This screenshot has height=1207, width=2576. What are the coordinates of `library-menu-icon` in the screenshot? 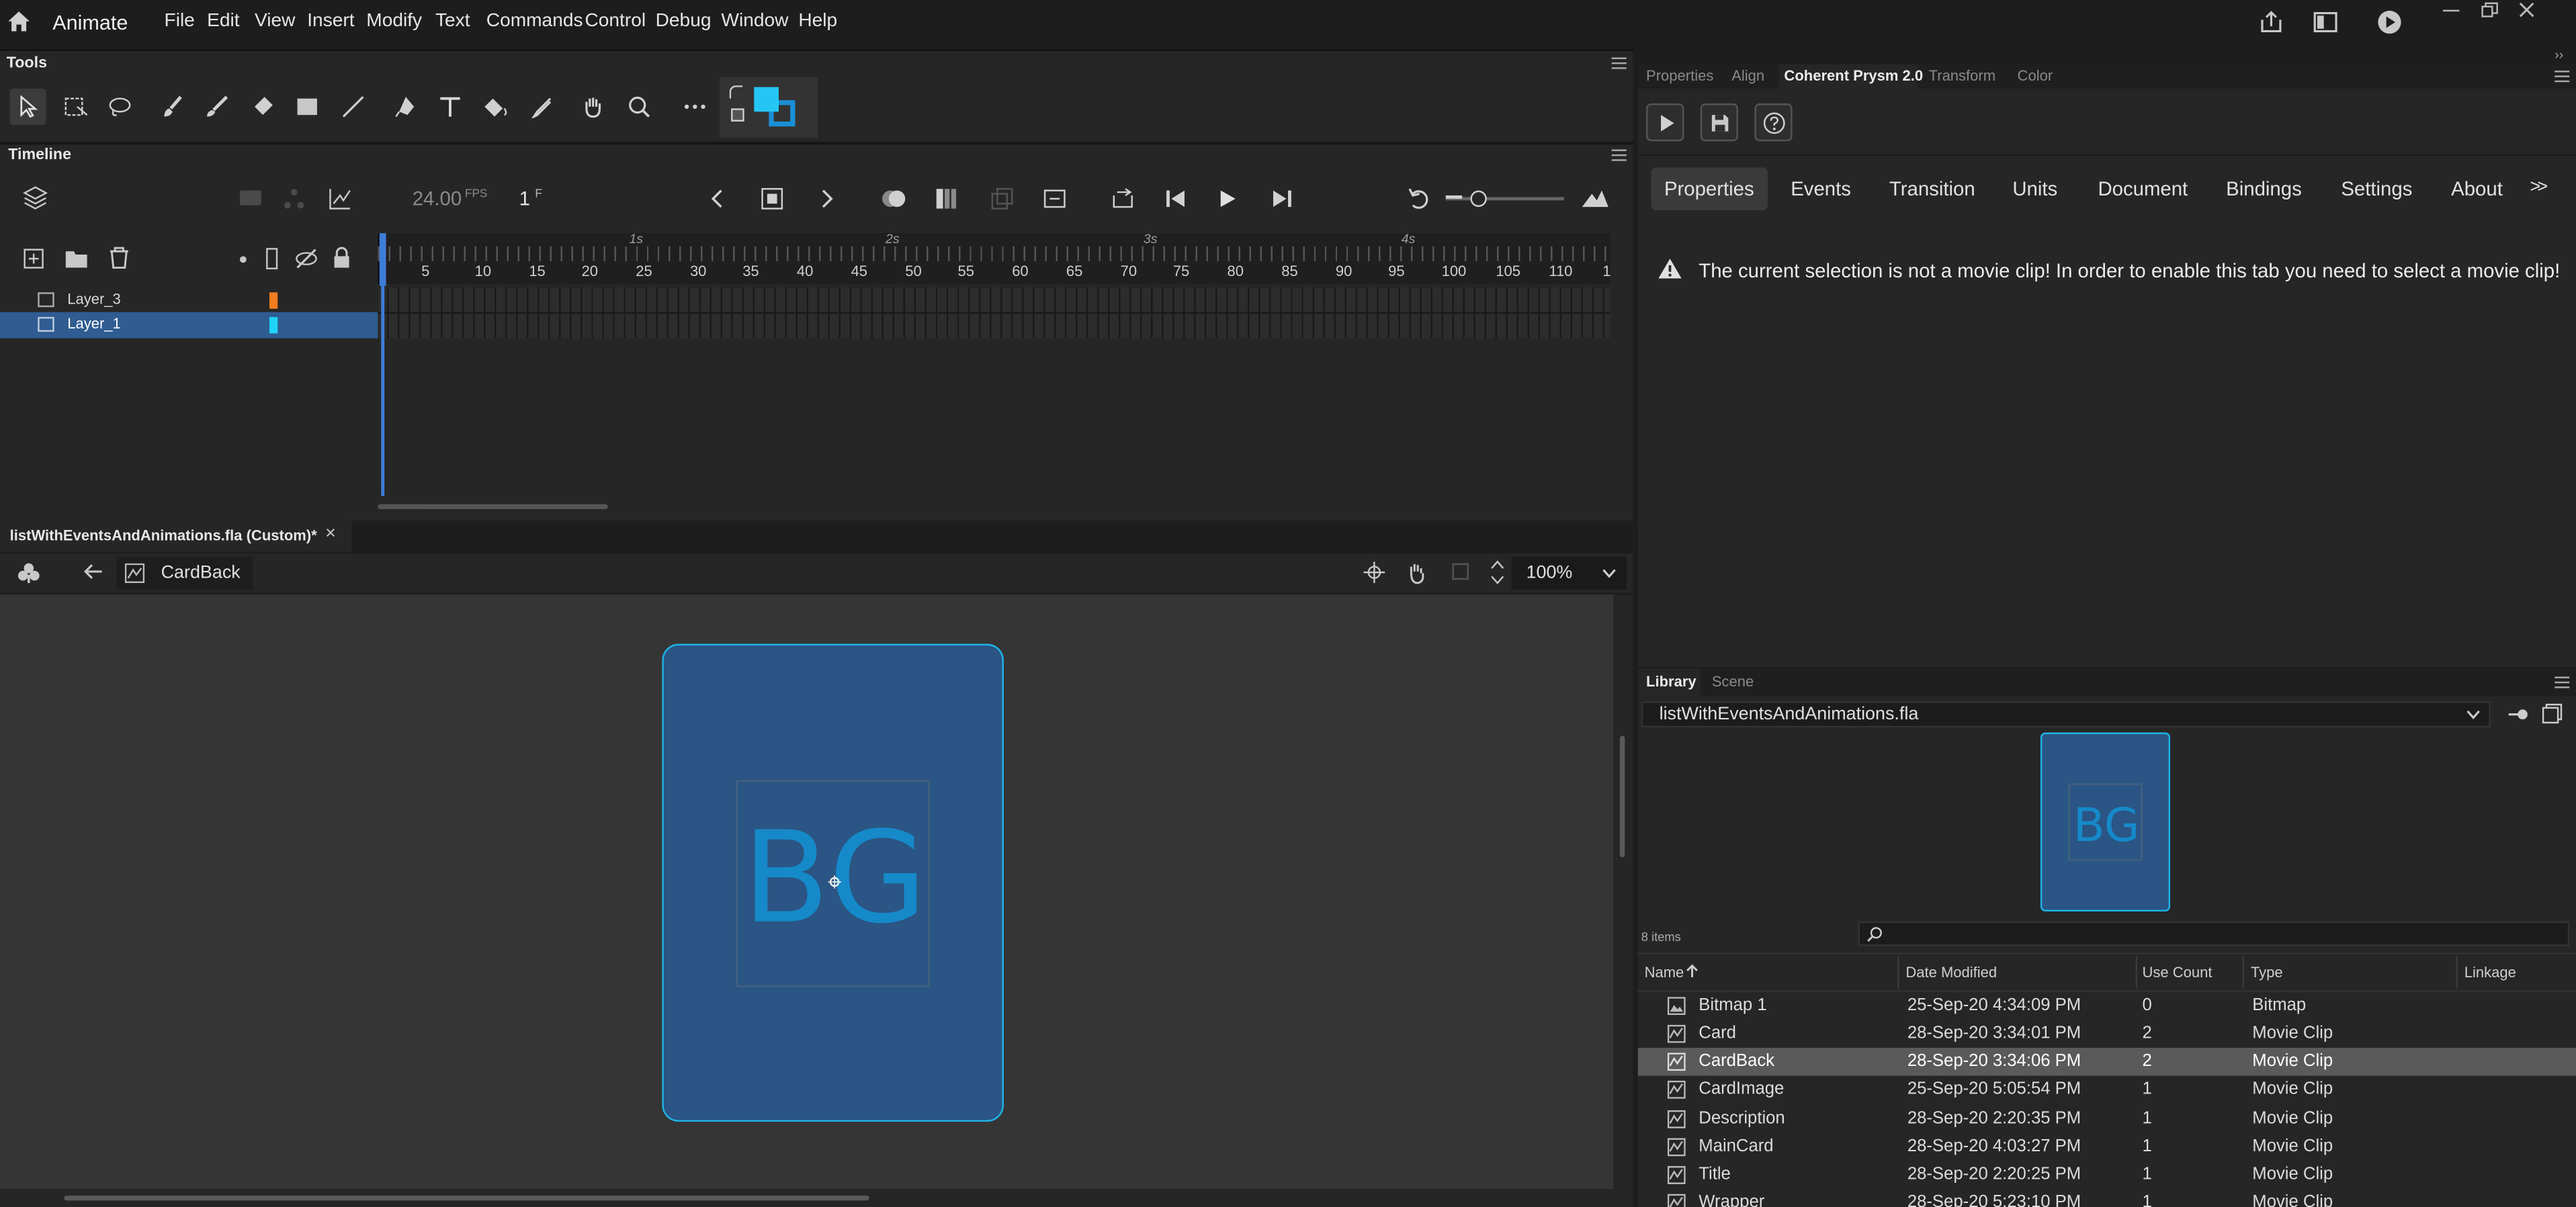 It's located at (2562, 682).